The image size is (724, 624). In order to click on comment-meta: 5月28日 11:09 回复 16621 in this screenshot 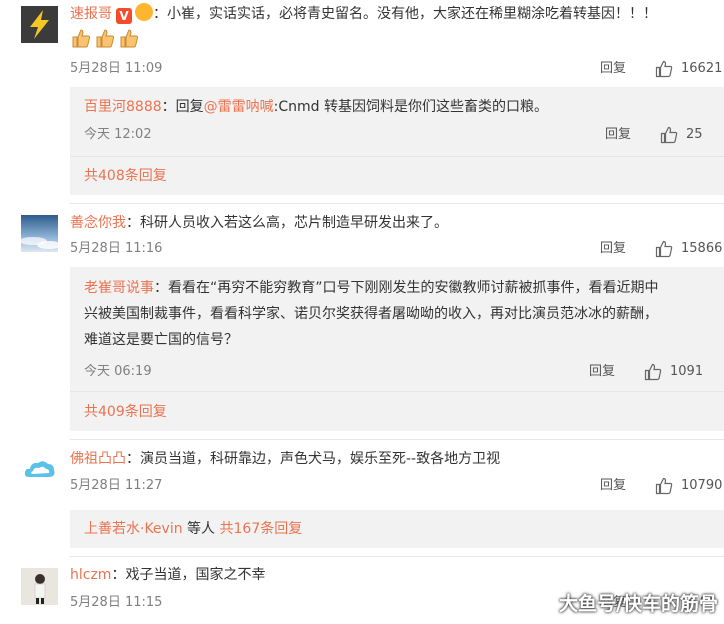, I will do `click(396, 69)`.